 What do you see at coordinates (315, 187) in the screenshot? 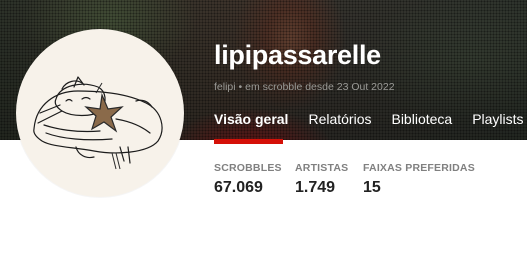
I see `stat-artists-value: 1.749` at bounding box center [315, 187].